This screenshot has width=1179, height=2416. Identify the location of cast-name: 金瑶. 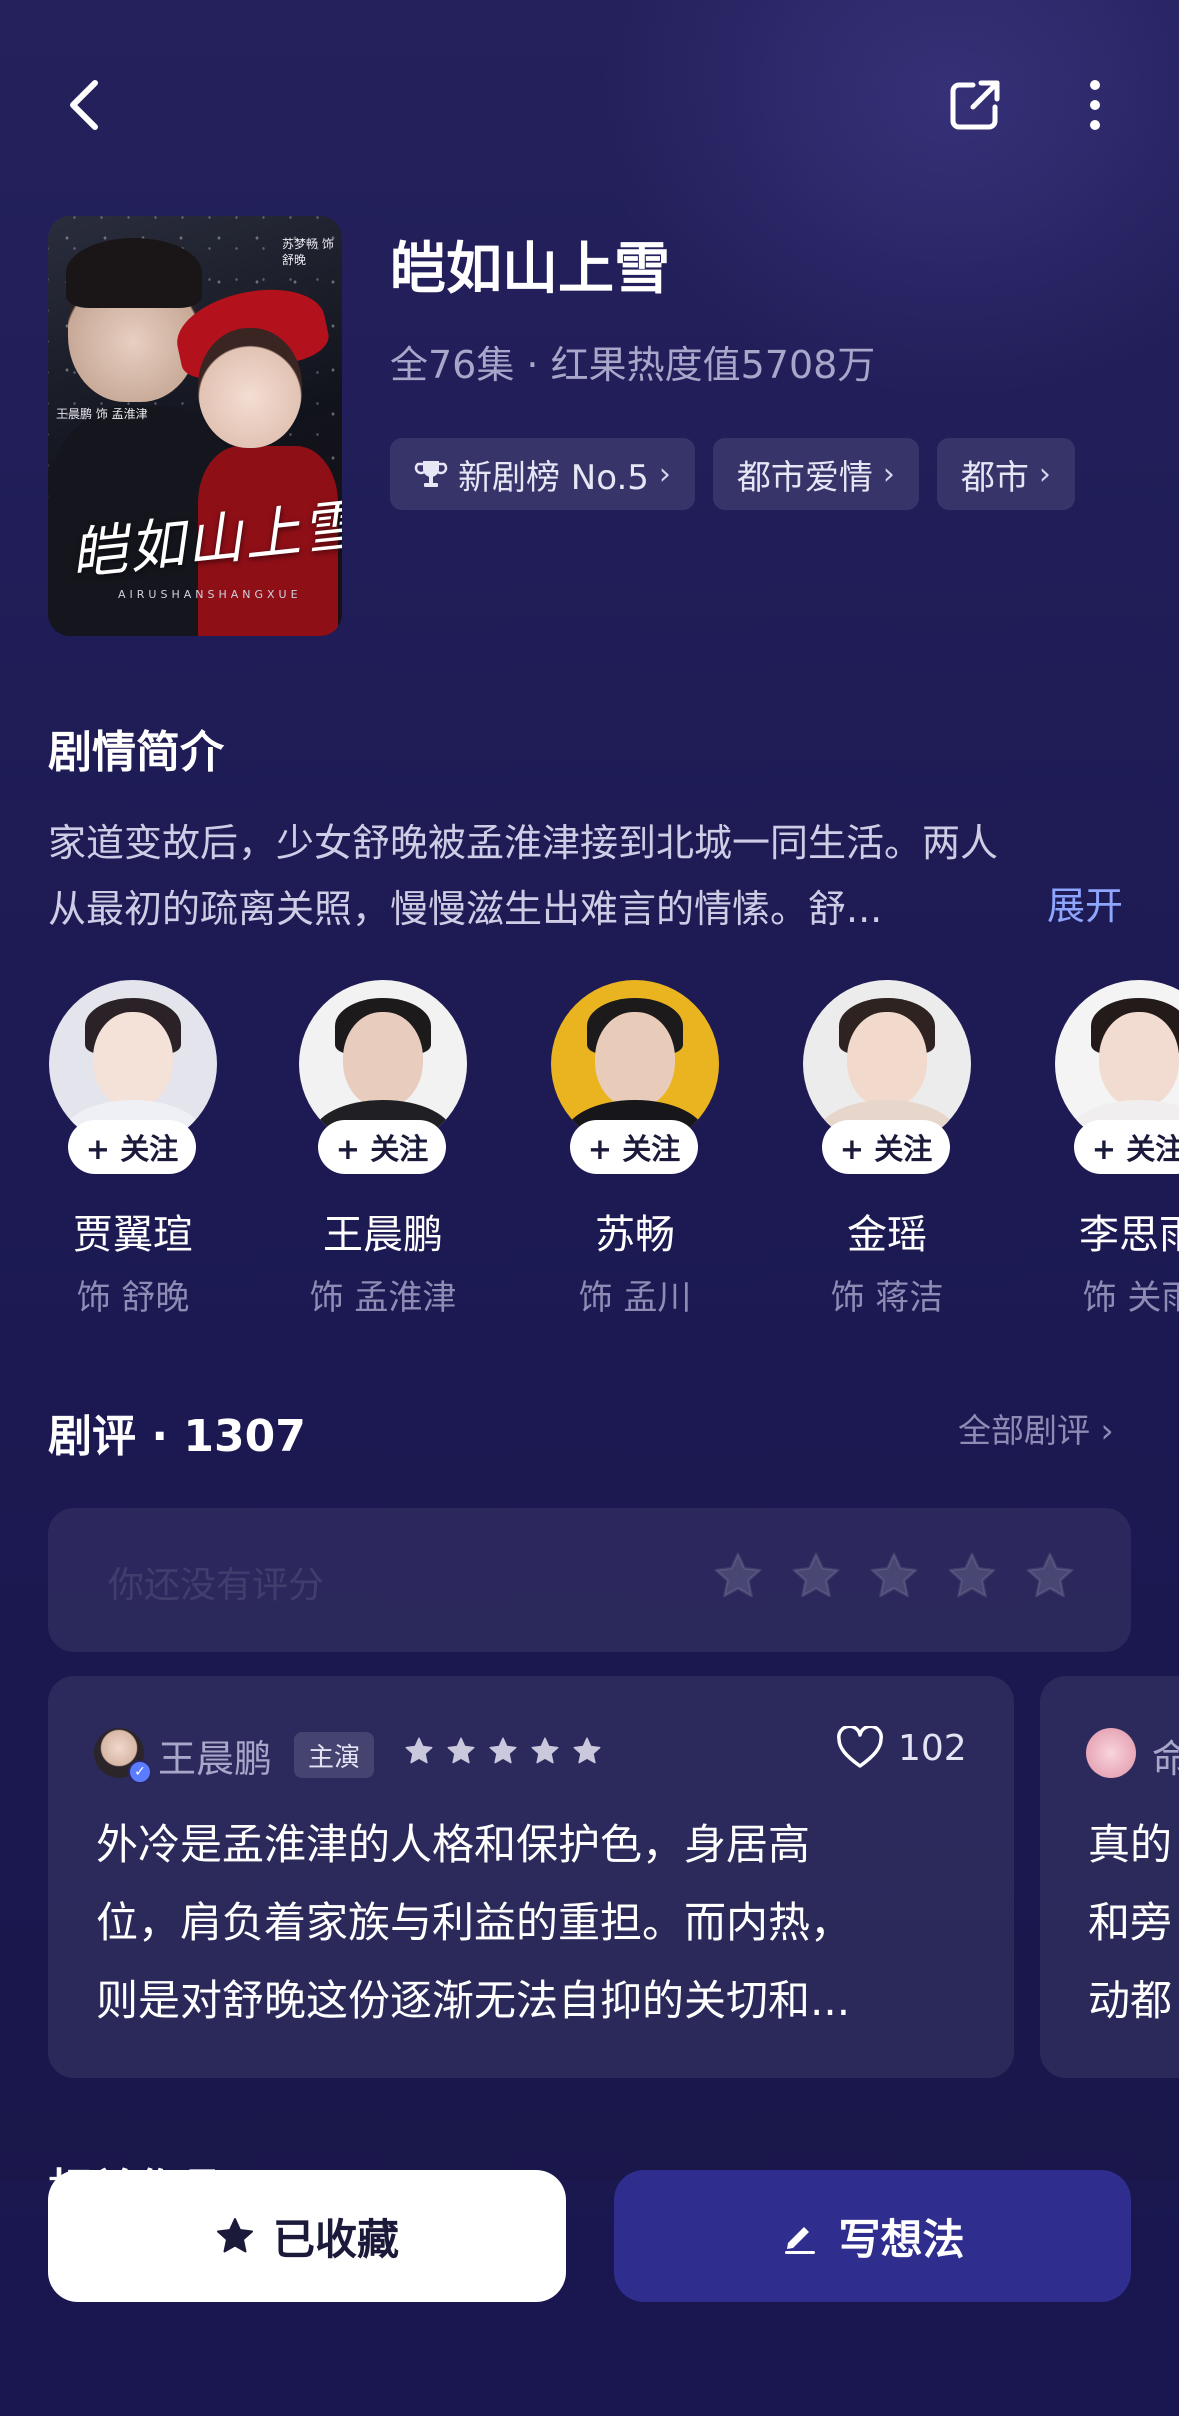
(887, 1235).